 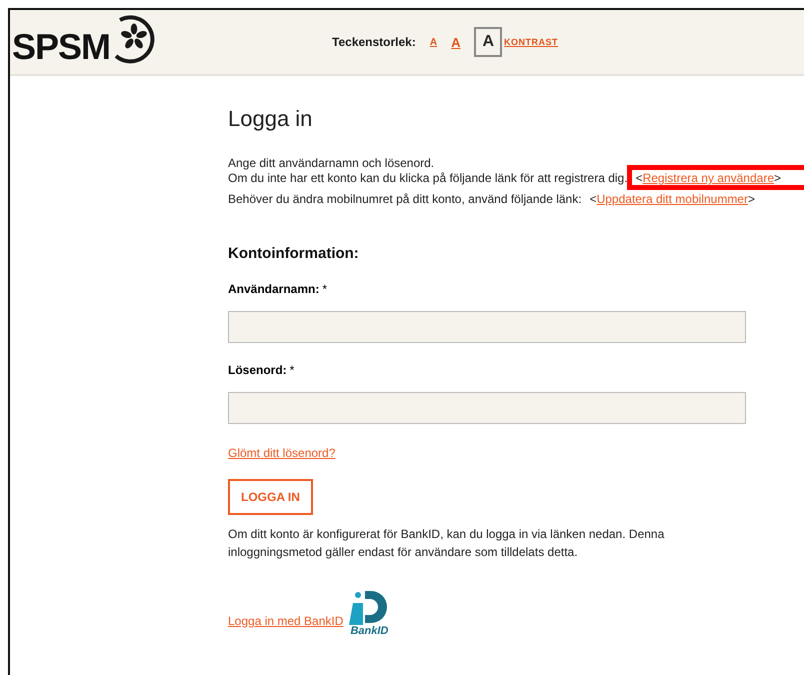 I want to click on intro-text: Behöver du ändra mobilnumret på ditt konto, använd följande länk:, so click(x=405, y=199).